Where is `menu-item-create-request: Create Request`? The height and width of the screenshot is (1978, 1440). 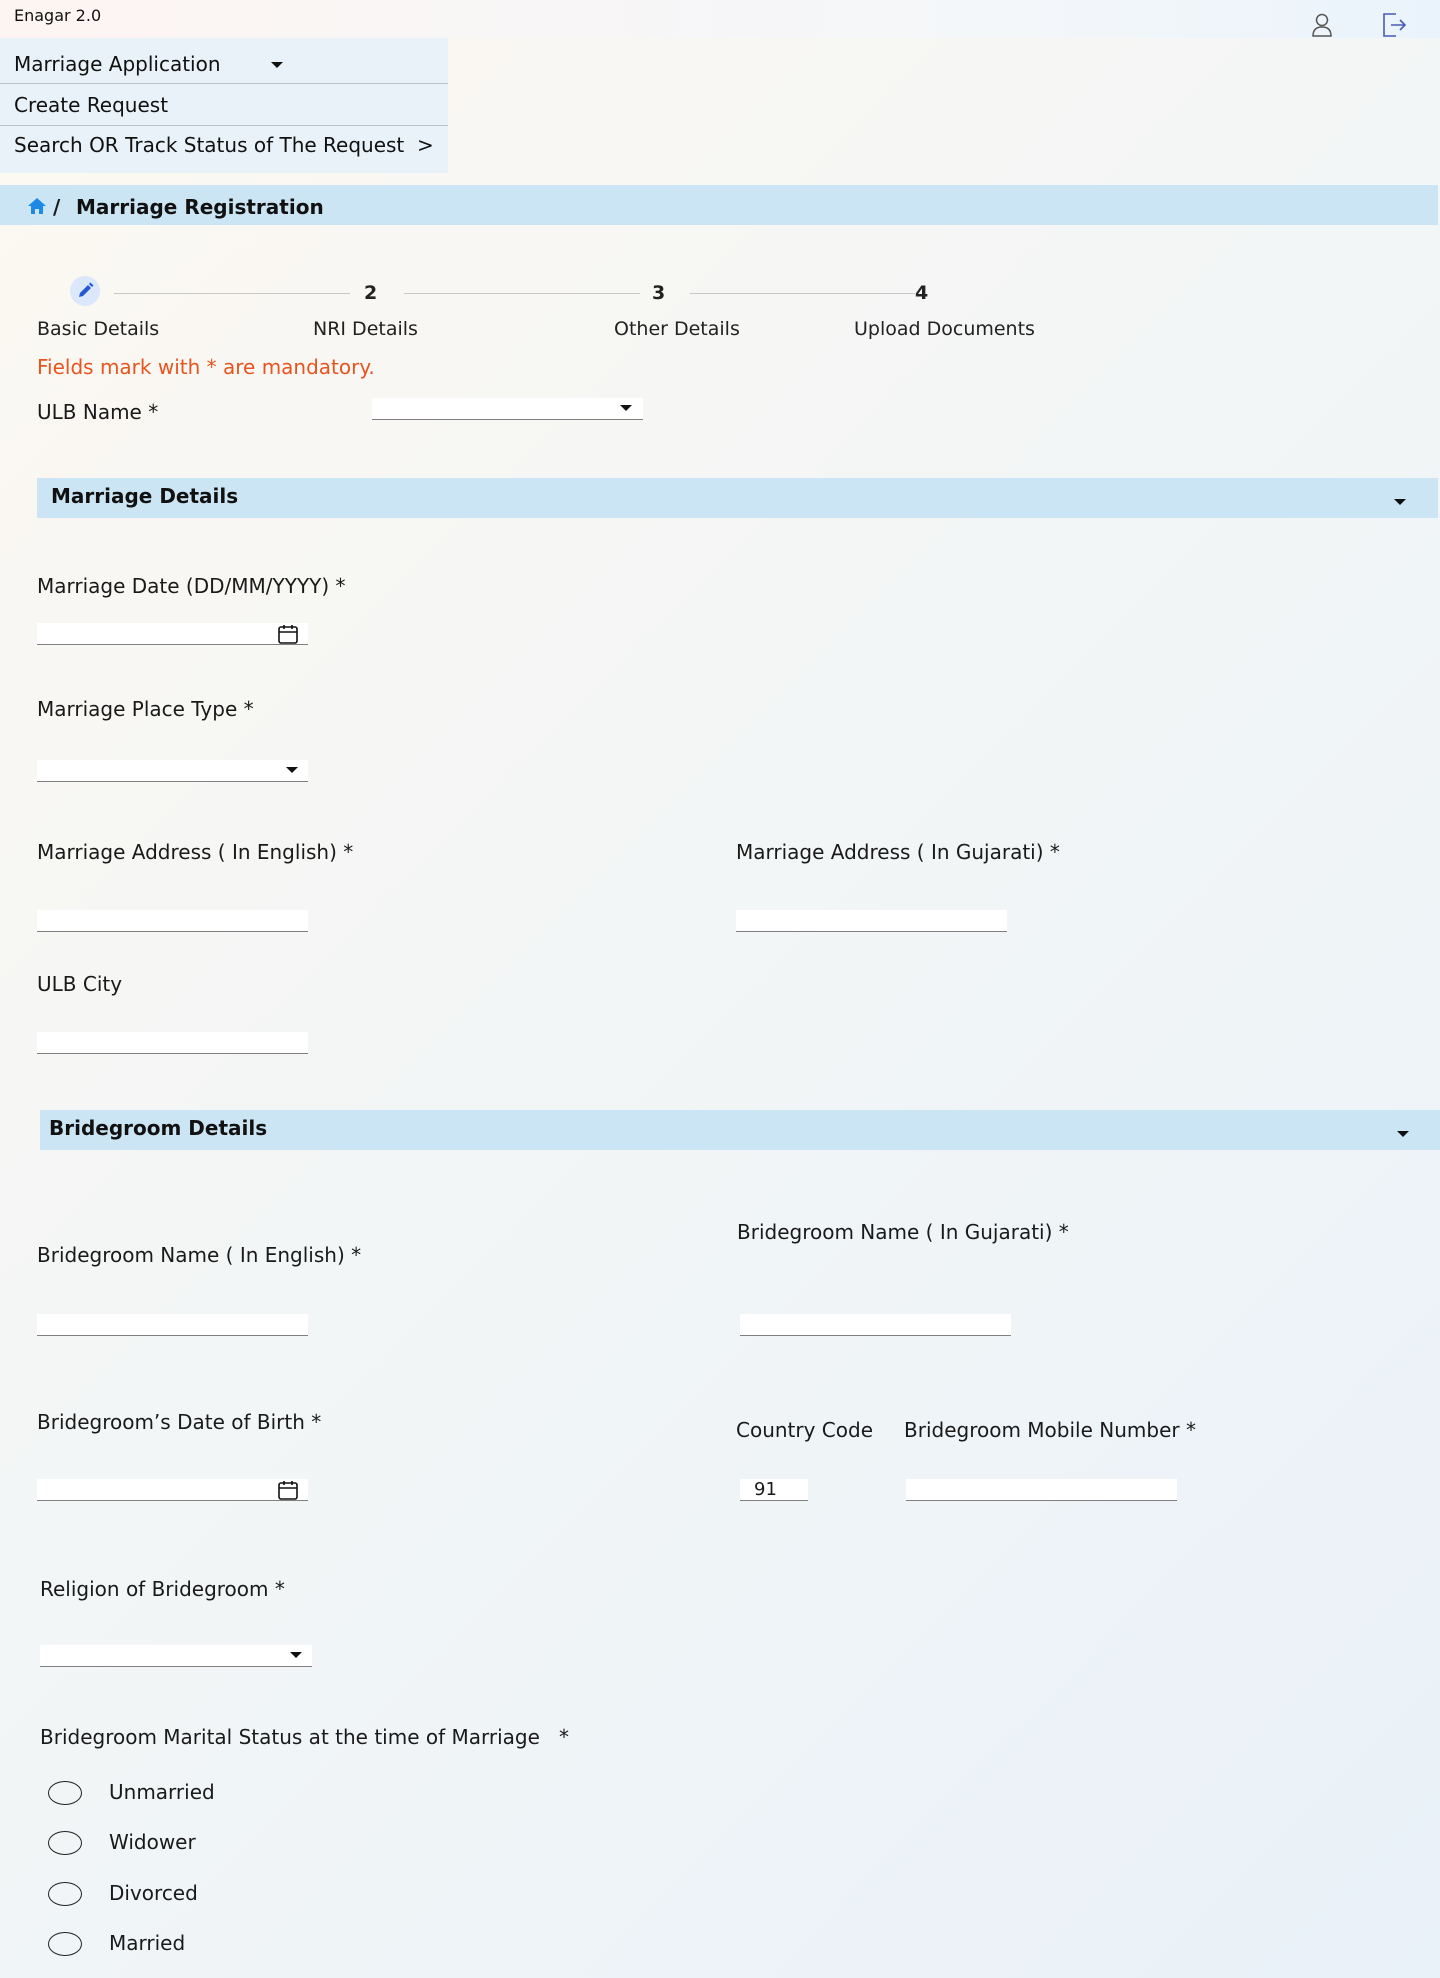 menu-item-create-request: Create Request is located at coordinates (224, 104).